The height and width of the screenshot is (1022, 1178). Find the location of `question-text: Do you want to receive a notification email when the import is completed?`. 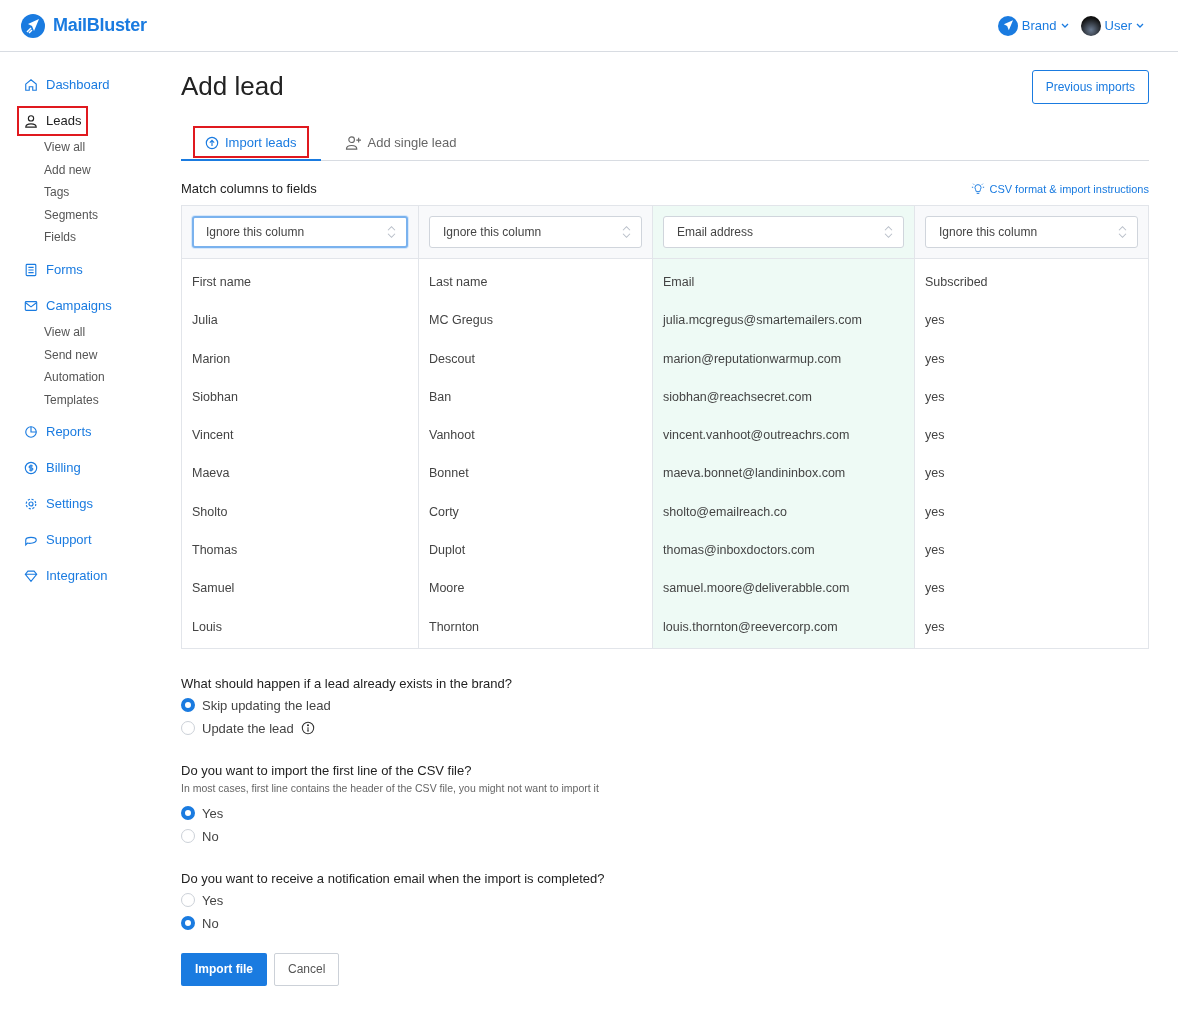

question-text: Do you want to receive a notification email when the import is completed? is located at coordinates (393, 878).